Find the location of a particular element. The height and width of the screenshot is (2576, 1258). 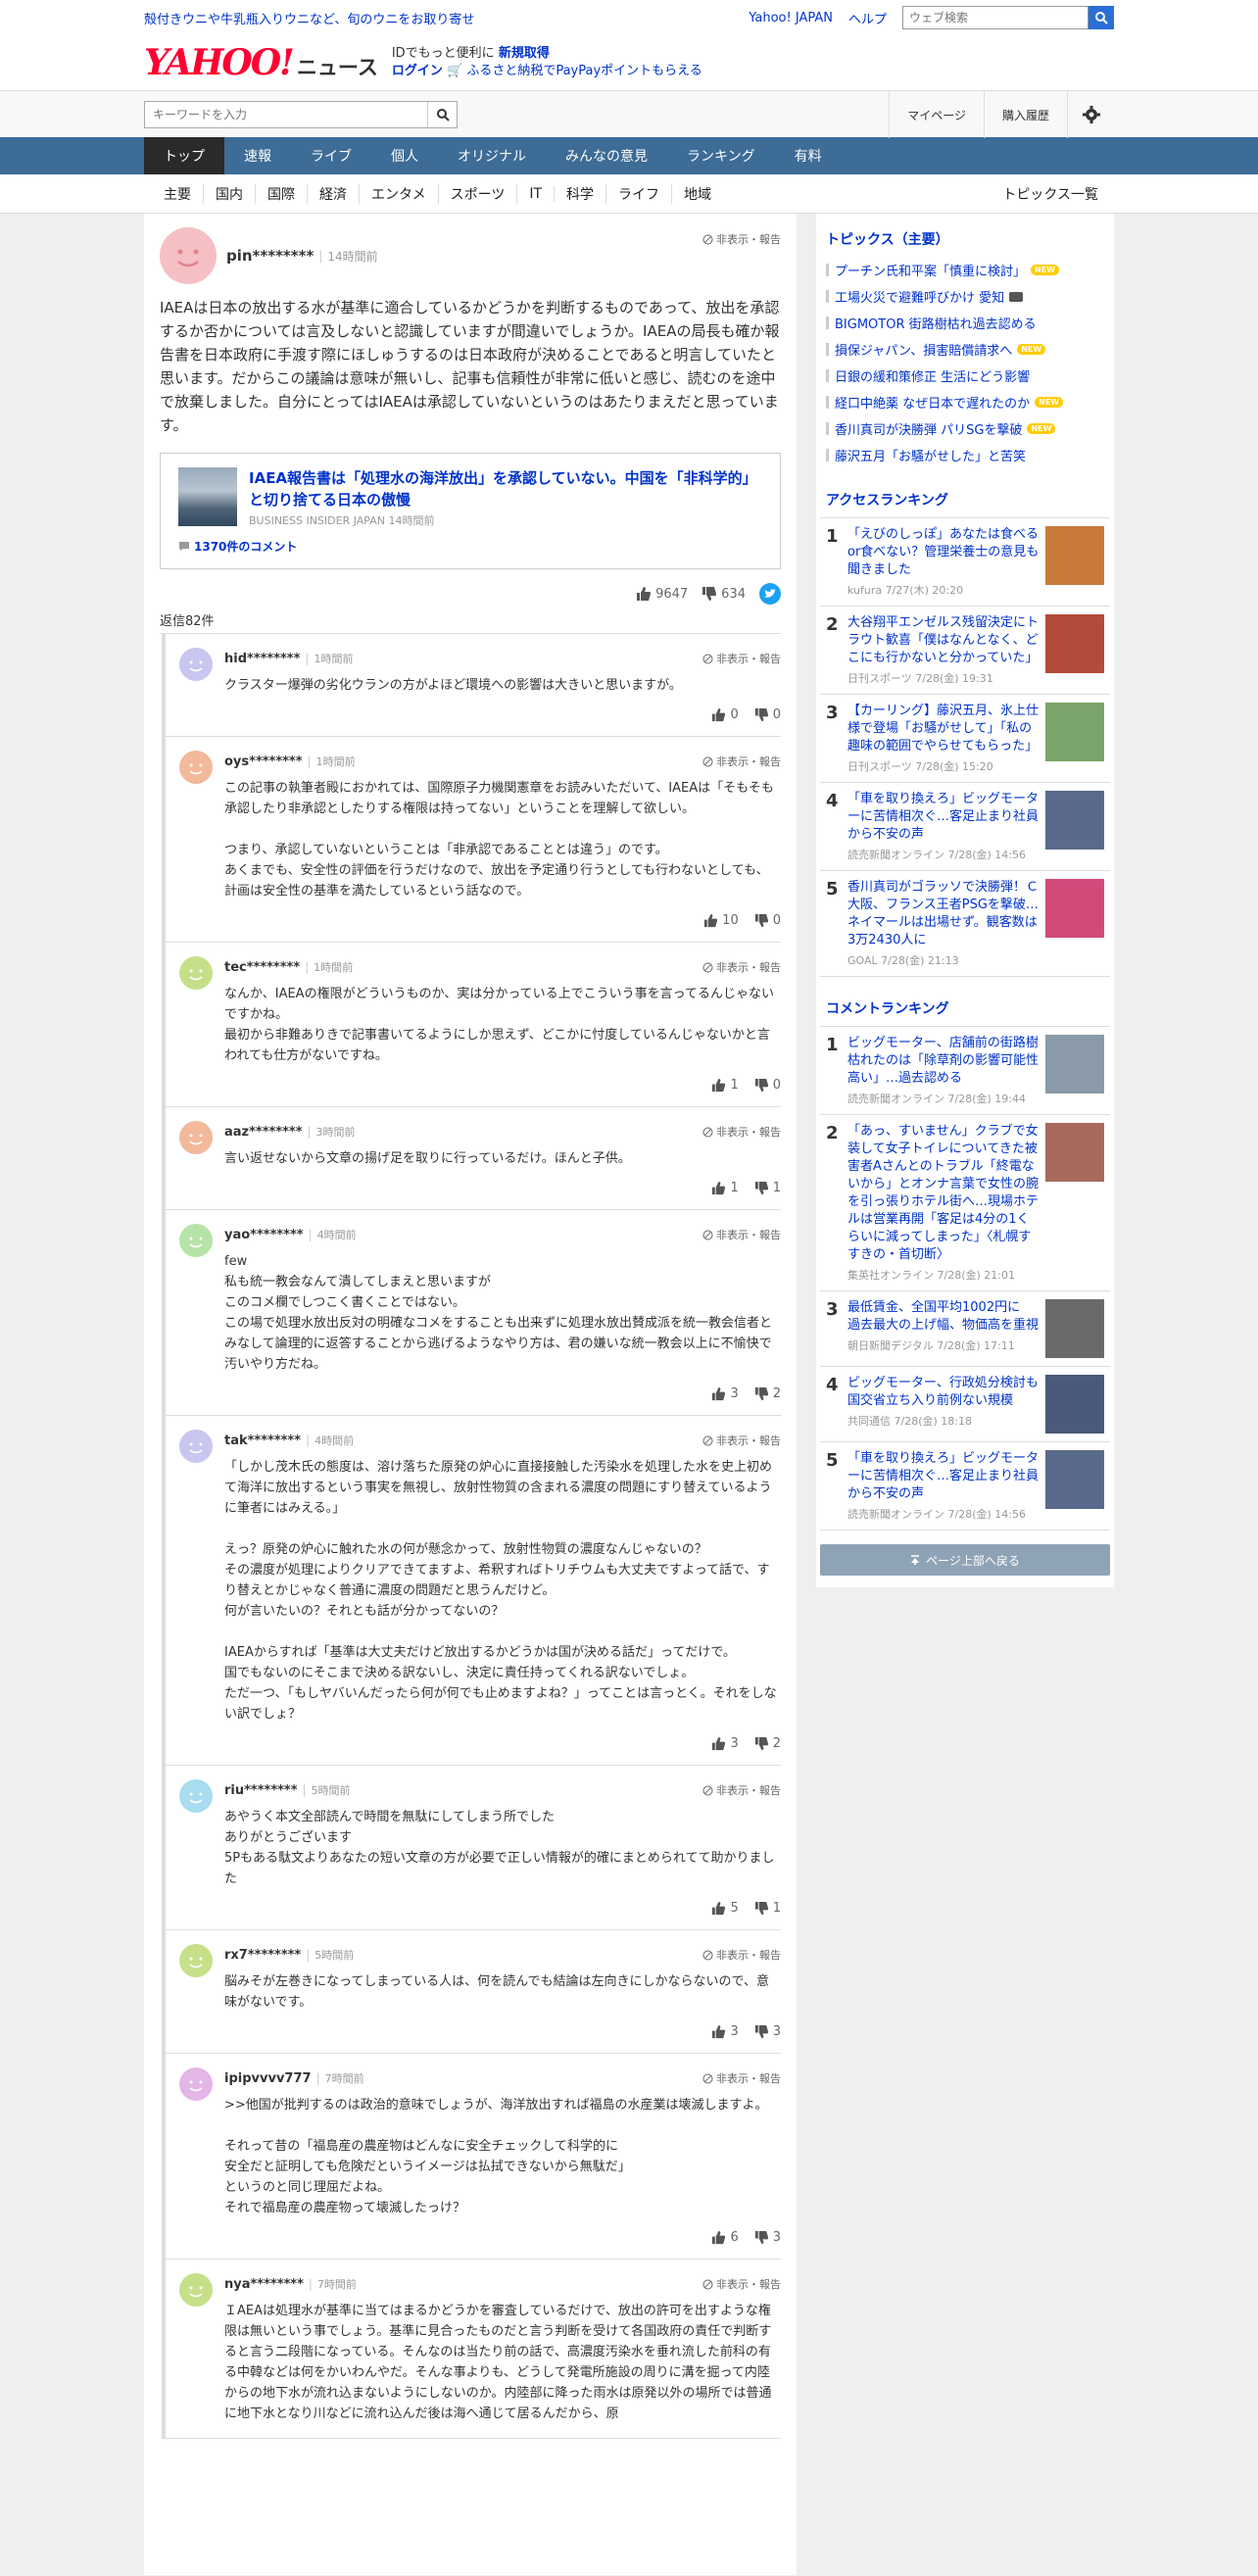

tab-4: オリジナル is located at coordinates (492, 155).